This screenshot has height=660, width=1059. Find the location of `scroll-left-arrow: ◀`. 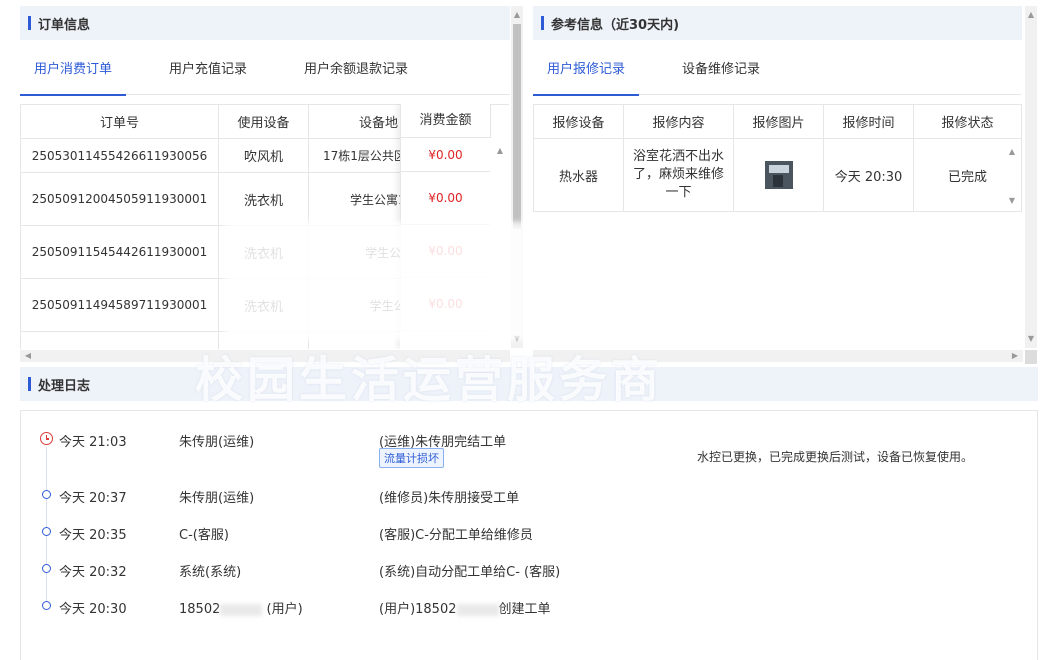

scroll-left-arrow: ◀ is located at coordinates (28, 356).